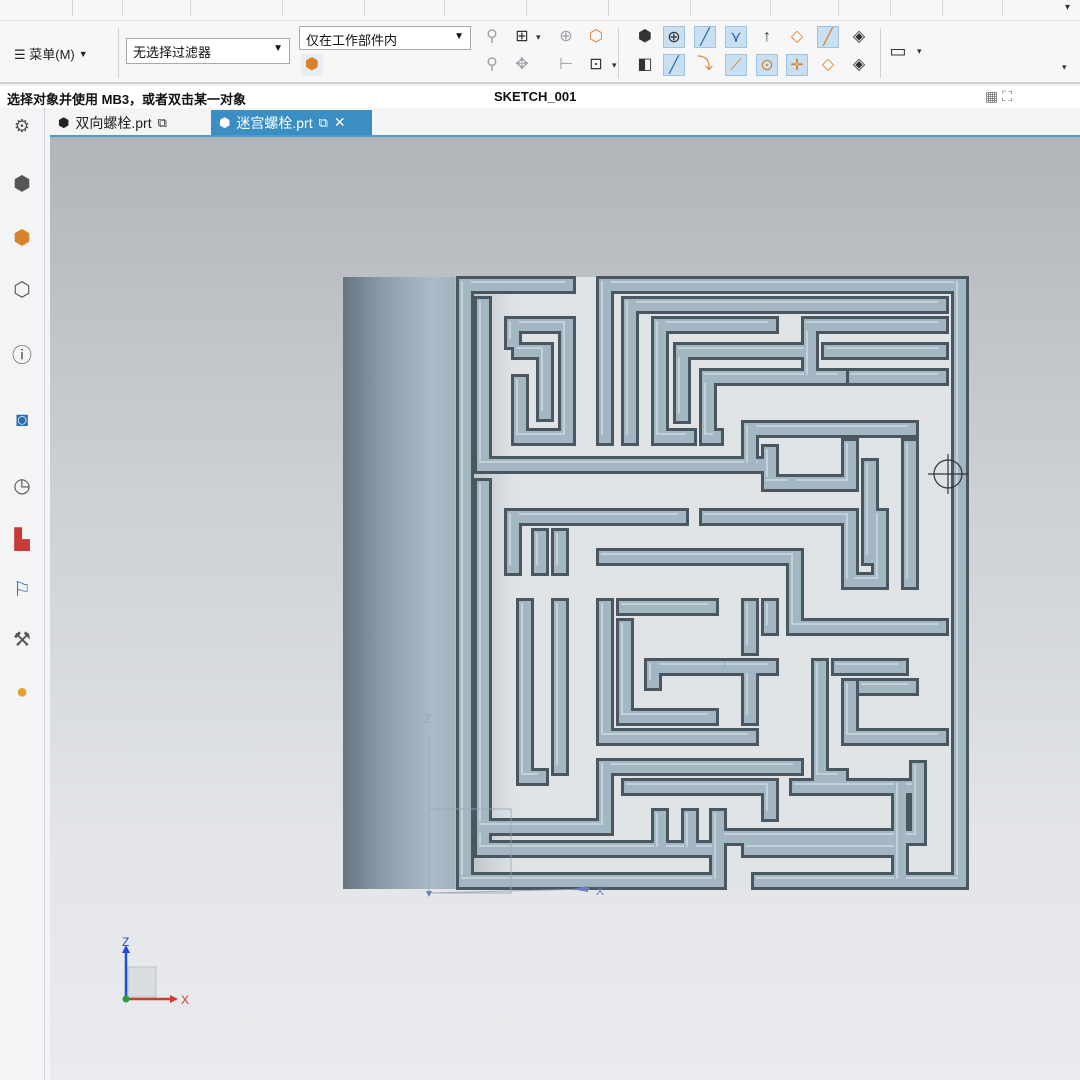  What do you see at coordinates (674, 37) in the screenshot?
I see `snap-point-icon: ⊕` at bounding box center [674, 37].